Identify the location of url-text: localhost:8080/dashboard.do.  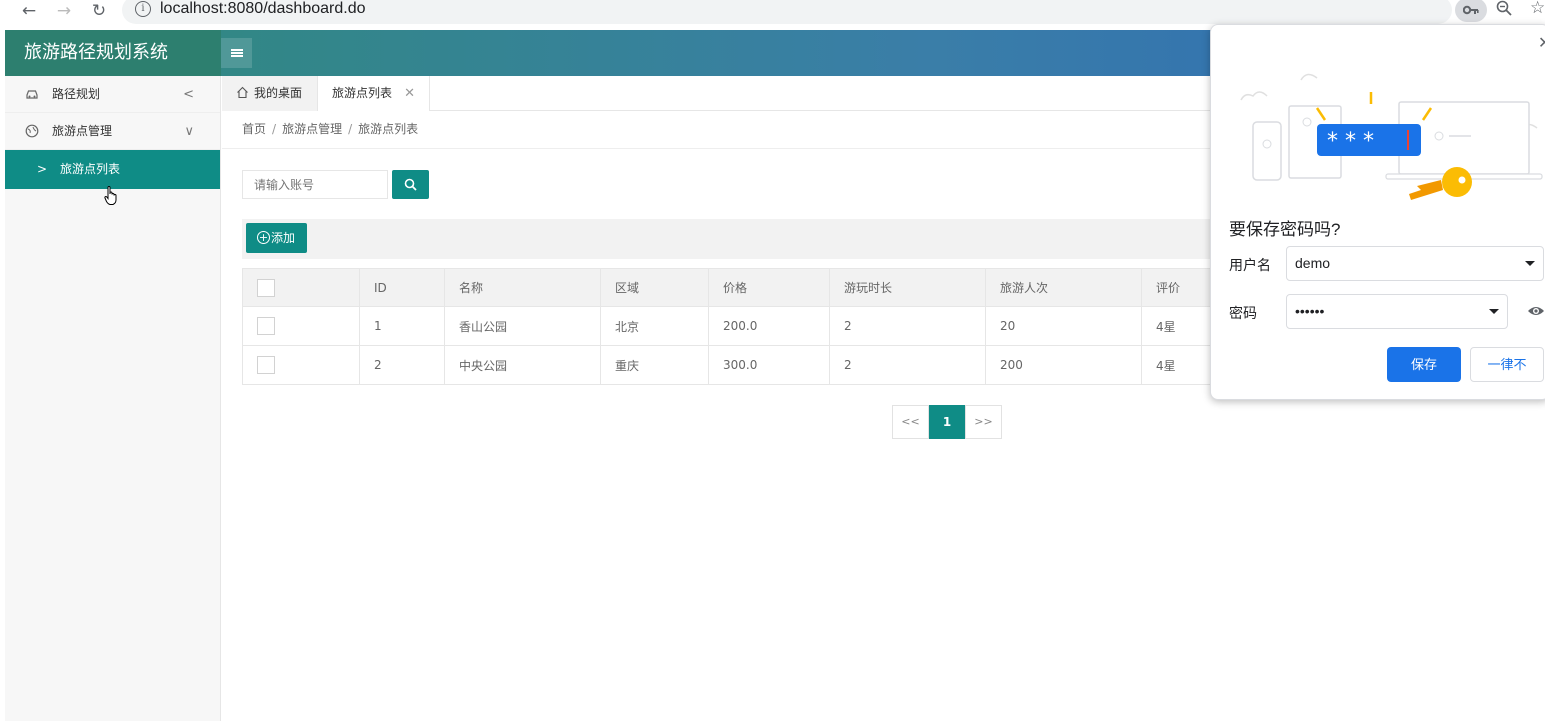
(263, 9).